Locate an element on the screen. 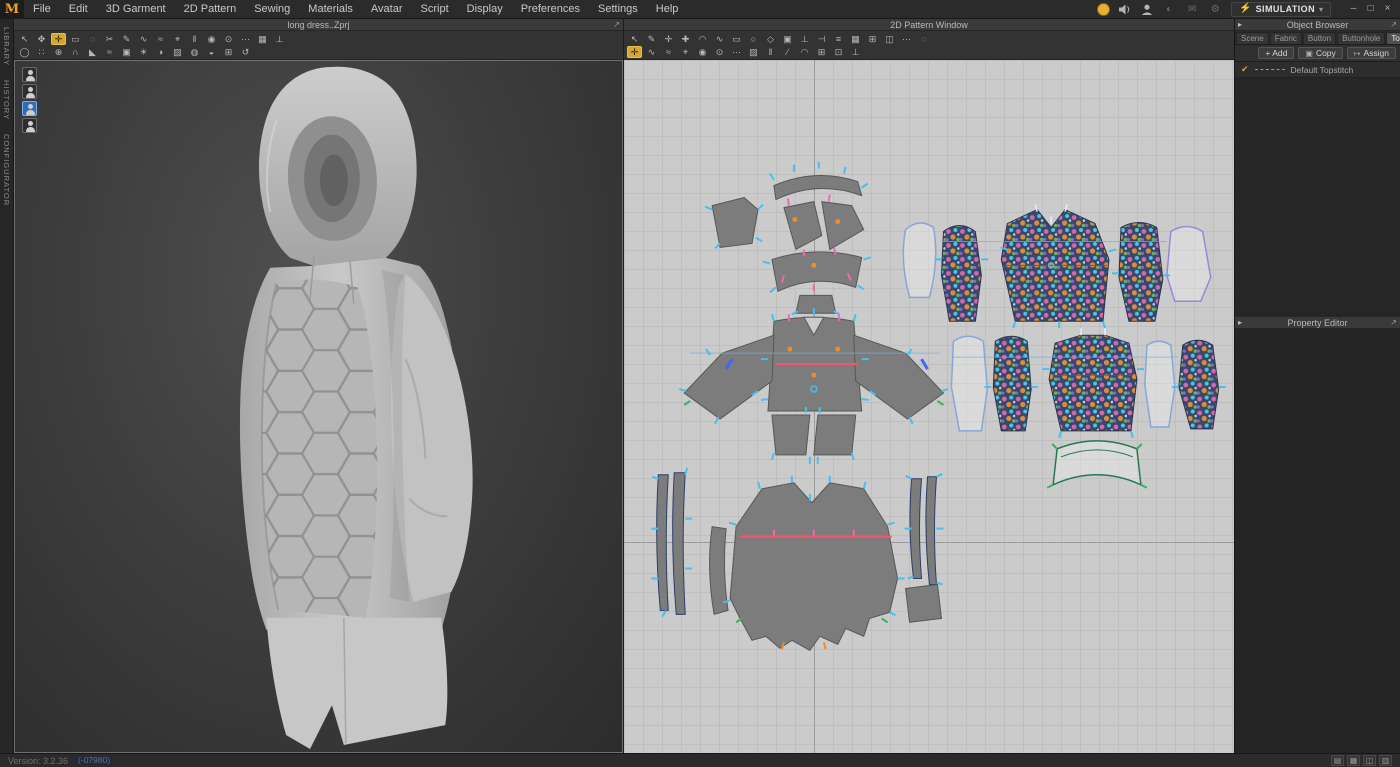 The image size is (1400, 767). menu-item: 2D Pattern is located at coordinates (210, 9).